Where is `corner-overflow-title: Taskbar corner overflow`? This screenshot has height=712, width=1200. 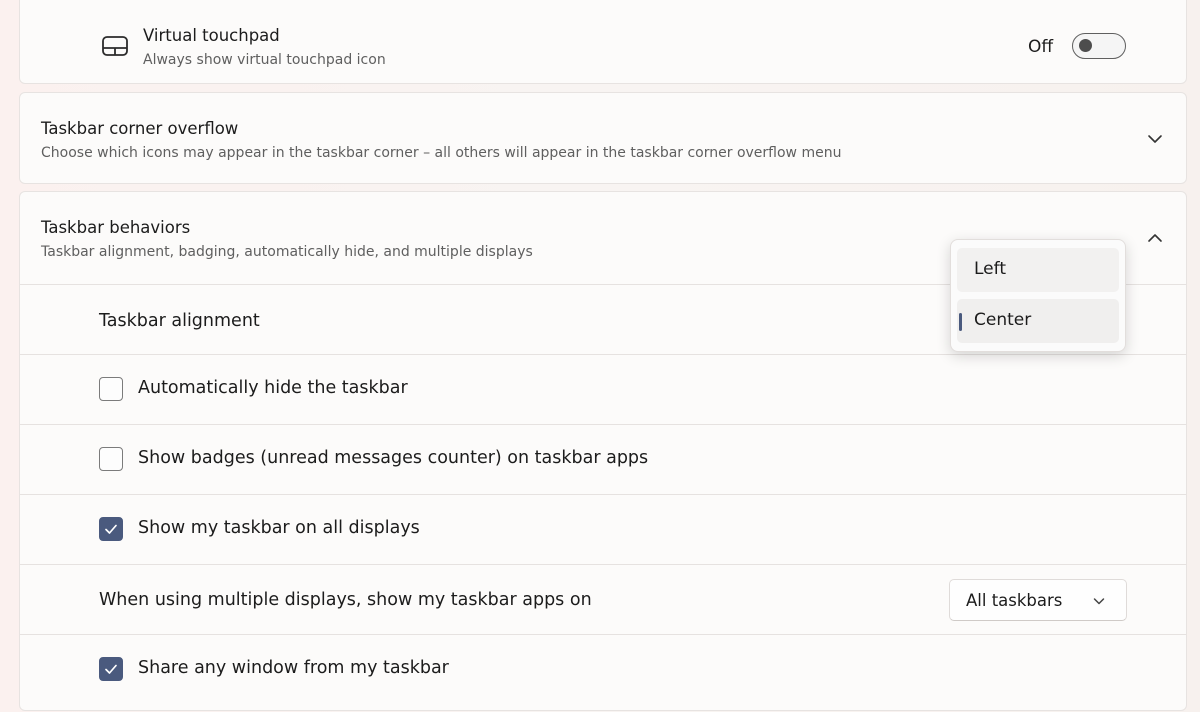 corner-overflow-title: Taskbar corner overflow is located at coordinates (140, 128).